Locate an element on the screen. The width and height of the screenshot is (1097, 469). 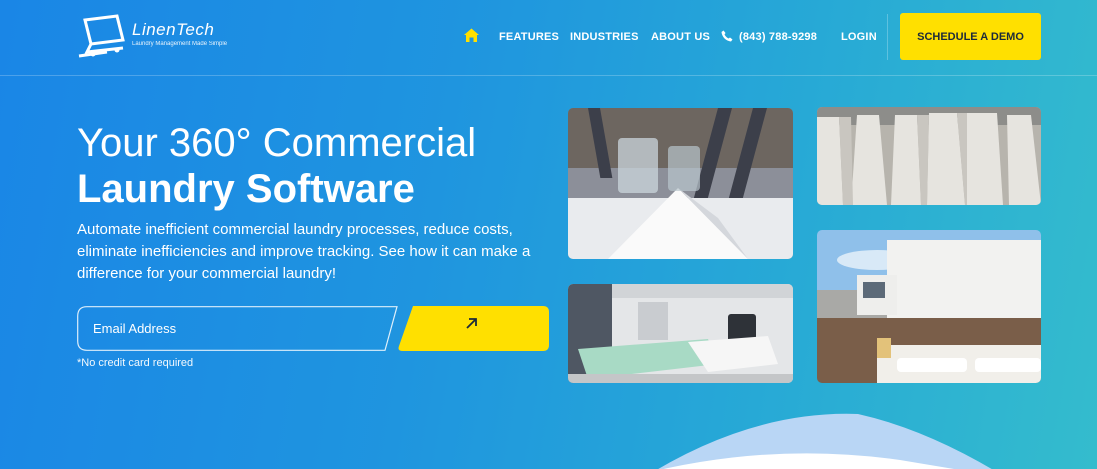
nav-about-us: ABOUT US is located at coordinates (680, 37).